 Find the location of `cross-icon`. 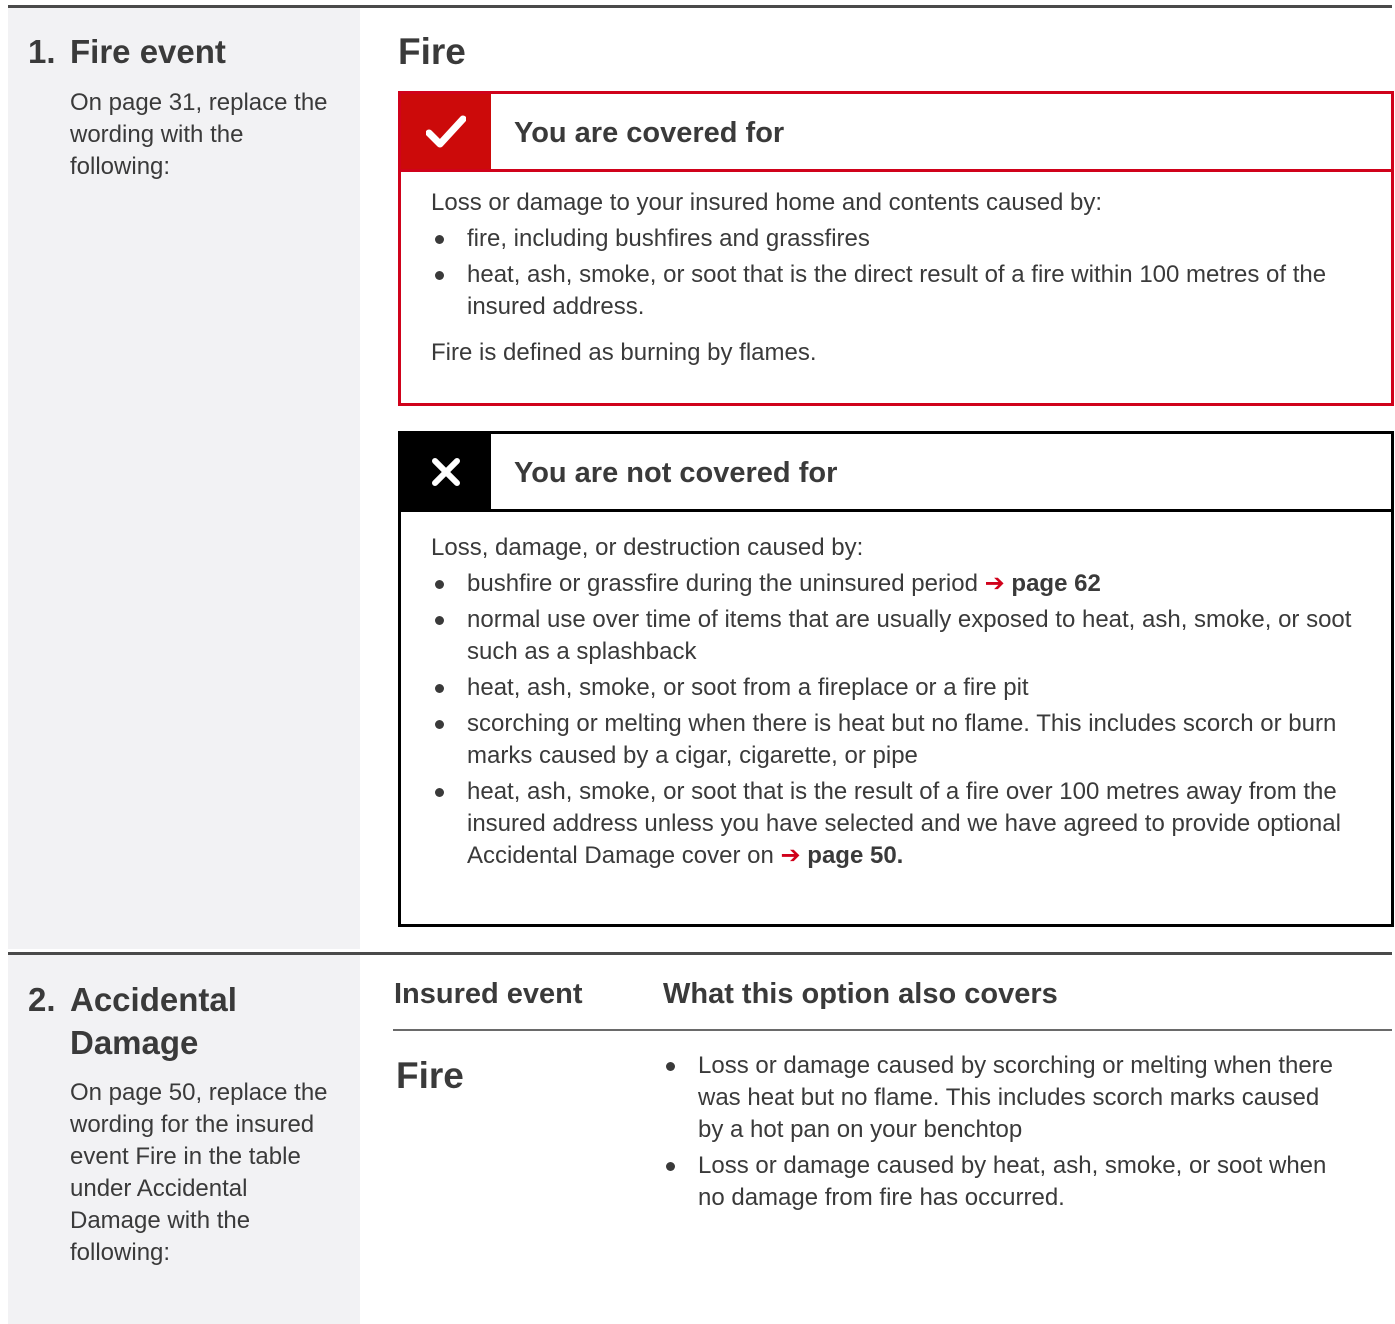

cross-icon is located at coordinates (446, 471).